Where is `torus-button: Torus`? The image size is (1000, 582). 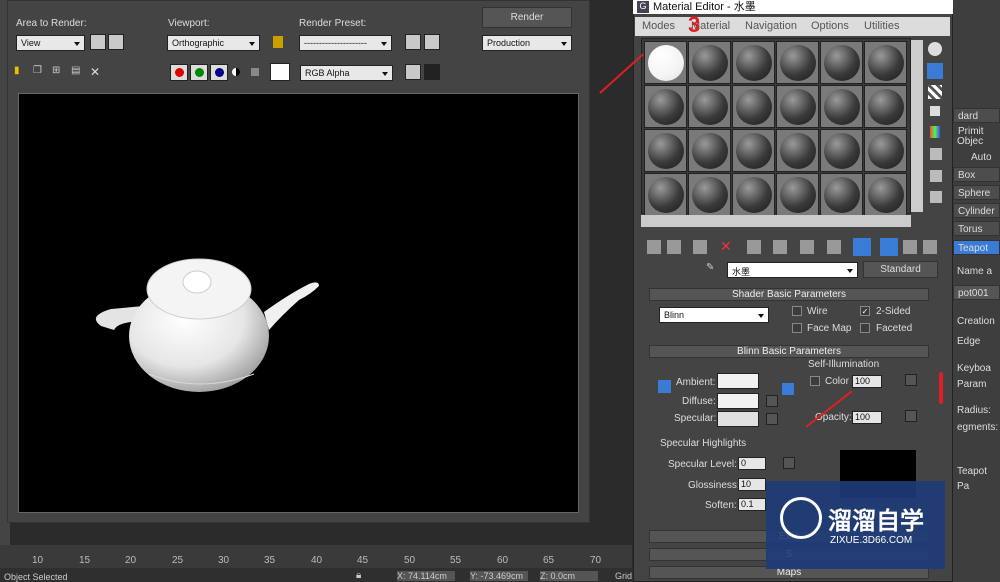
torus-button: Torus is located at coordinates (976, 228).